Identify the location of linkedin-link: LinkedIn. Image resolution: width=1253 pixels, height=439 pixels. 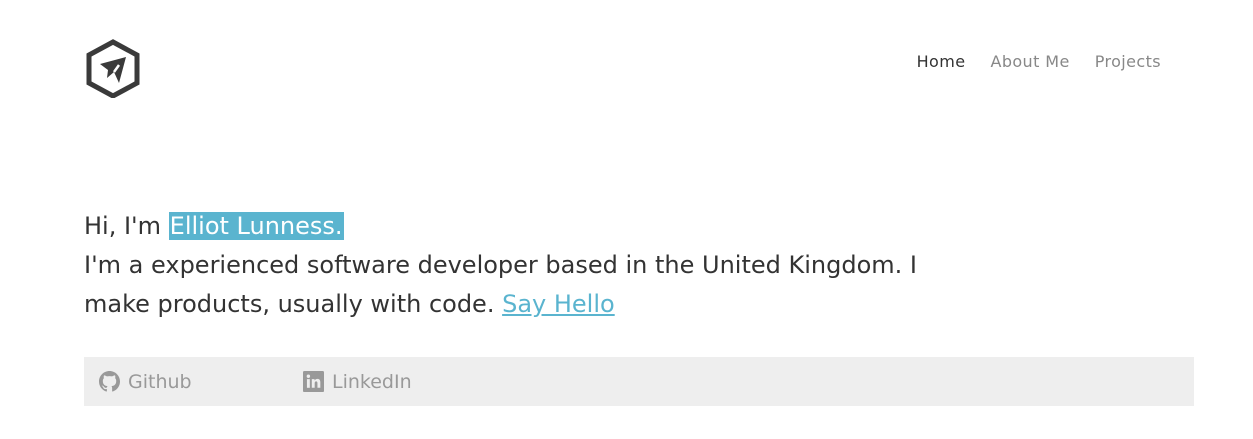
(357, 381).